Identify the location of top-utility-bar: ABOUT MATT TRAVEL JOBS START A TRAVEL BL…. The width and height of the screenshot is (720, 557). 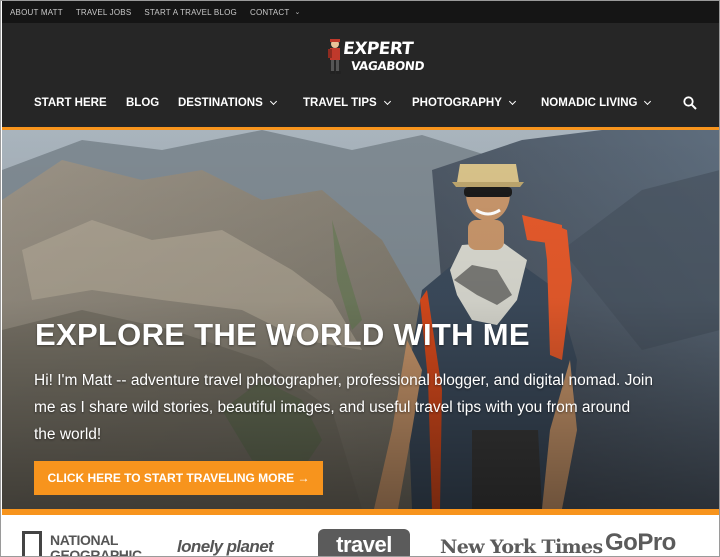
(360, 12).